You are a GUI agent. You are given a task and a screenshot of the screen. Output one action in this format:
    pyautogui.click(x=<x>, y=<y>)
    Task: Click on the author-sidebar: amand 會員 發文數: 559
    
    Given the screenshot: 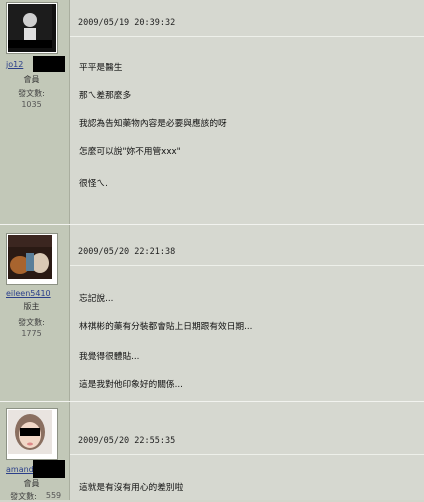 What is the action you would take?
    pyautogui.click(x=35, y=451)
    